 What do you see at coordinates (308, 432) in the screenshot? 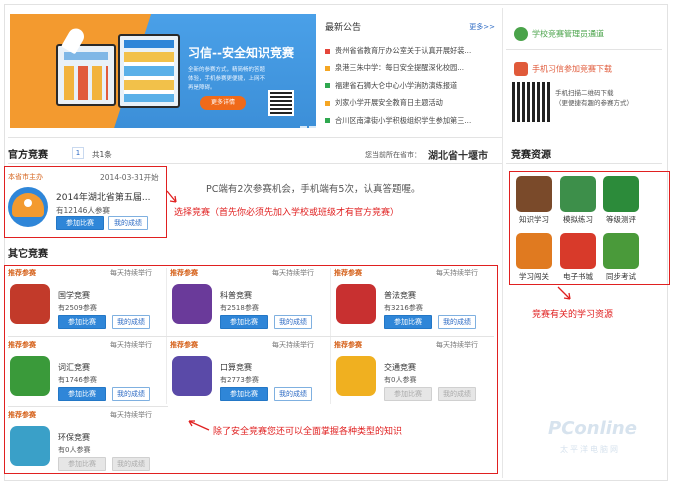
I see `others-annotation: 除了安全竞赛您还可以全面掌握各种类型的知识` at bounding box center [308, 432].